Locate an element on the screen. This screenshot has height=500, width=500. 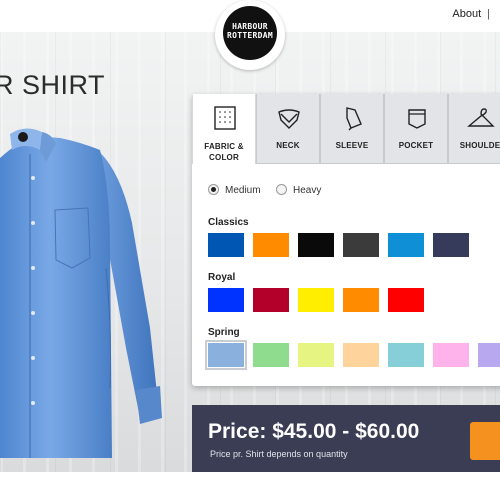
price-note: Price pr. Shirt depends on quantity is located at coordinates (279, 454).